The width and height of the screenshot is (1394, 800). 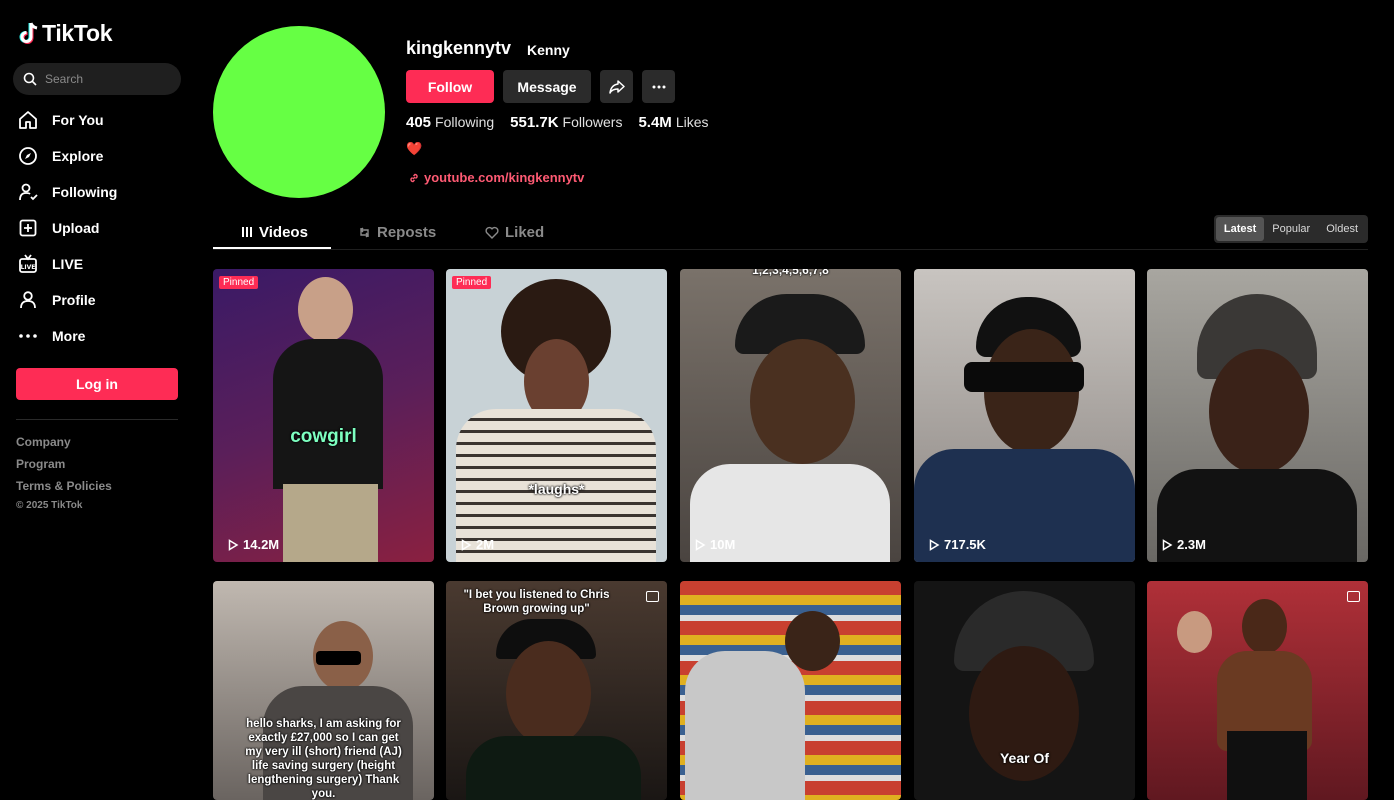 What do you see at coordinates (74, 300) in the screenshot?
I see `nav-label: Profile` at bounding box center [74, 300].